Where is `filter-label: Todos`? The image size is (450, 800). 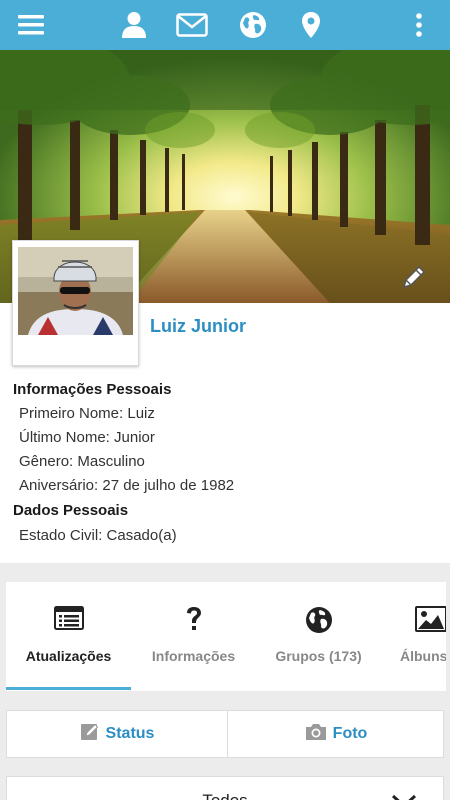 filter-label: Todos is located at coordinates (225, 795).